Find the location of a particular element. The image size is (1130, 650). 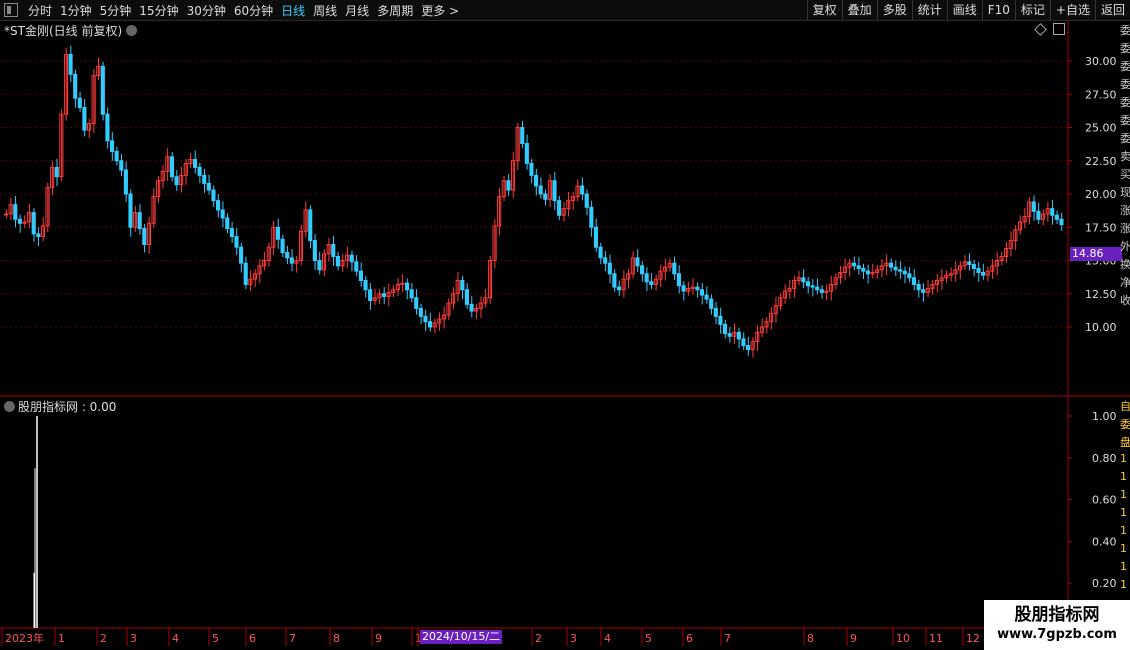

indicator-tick-label: 0.60 is located at coordinates (1104, 500).